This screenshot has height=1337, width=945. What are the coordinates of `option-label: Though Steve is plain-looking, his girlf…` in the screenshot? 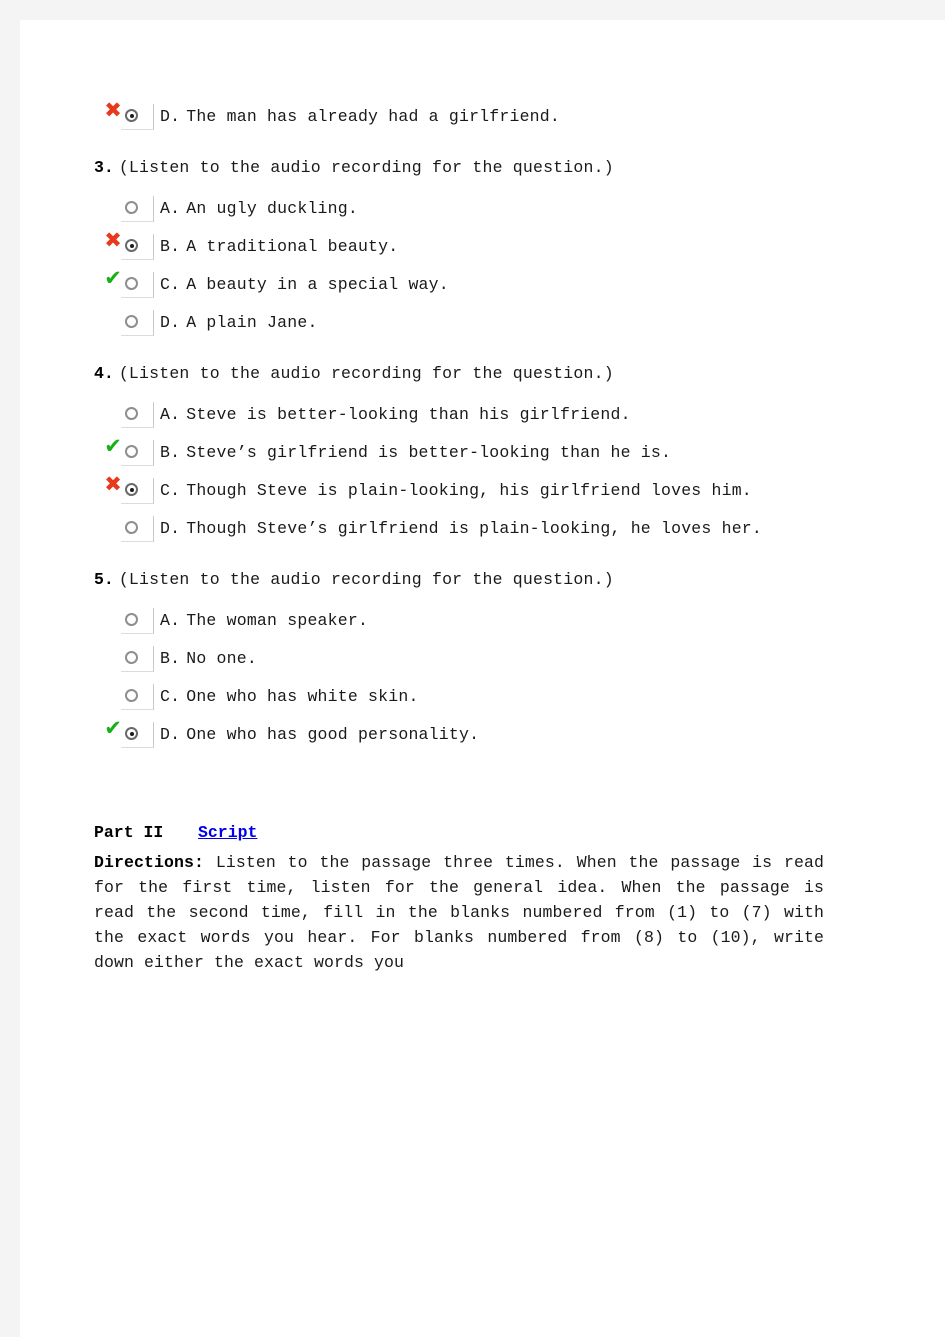 It's located at (469, 490).